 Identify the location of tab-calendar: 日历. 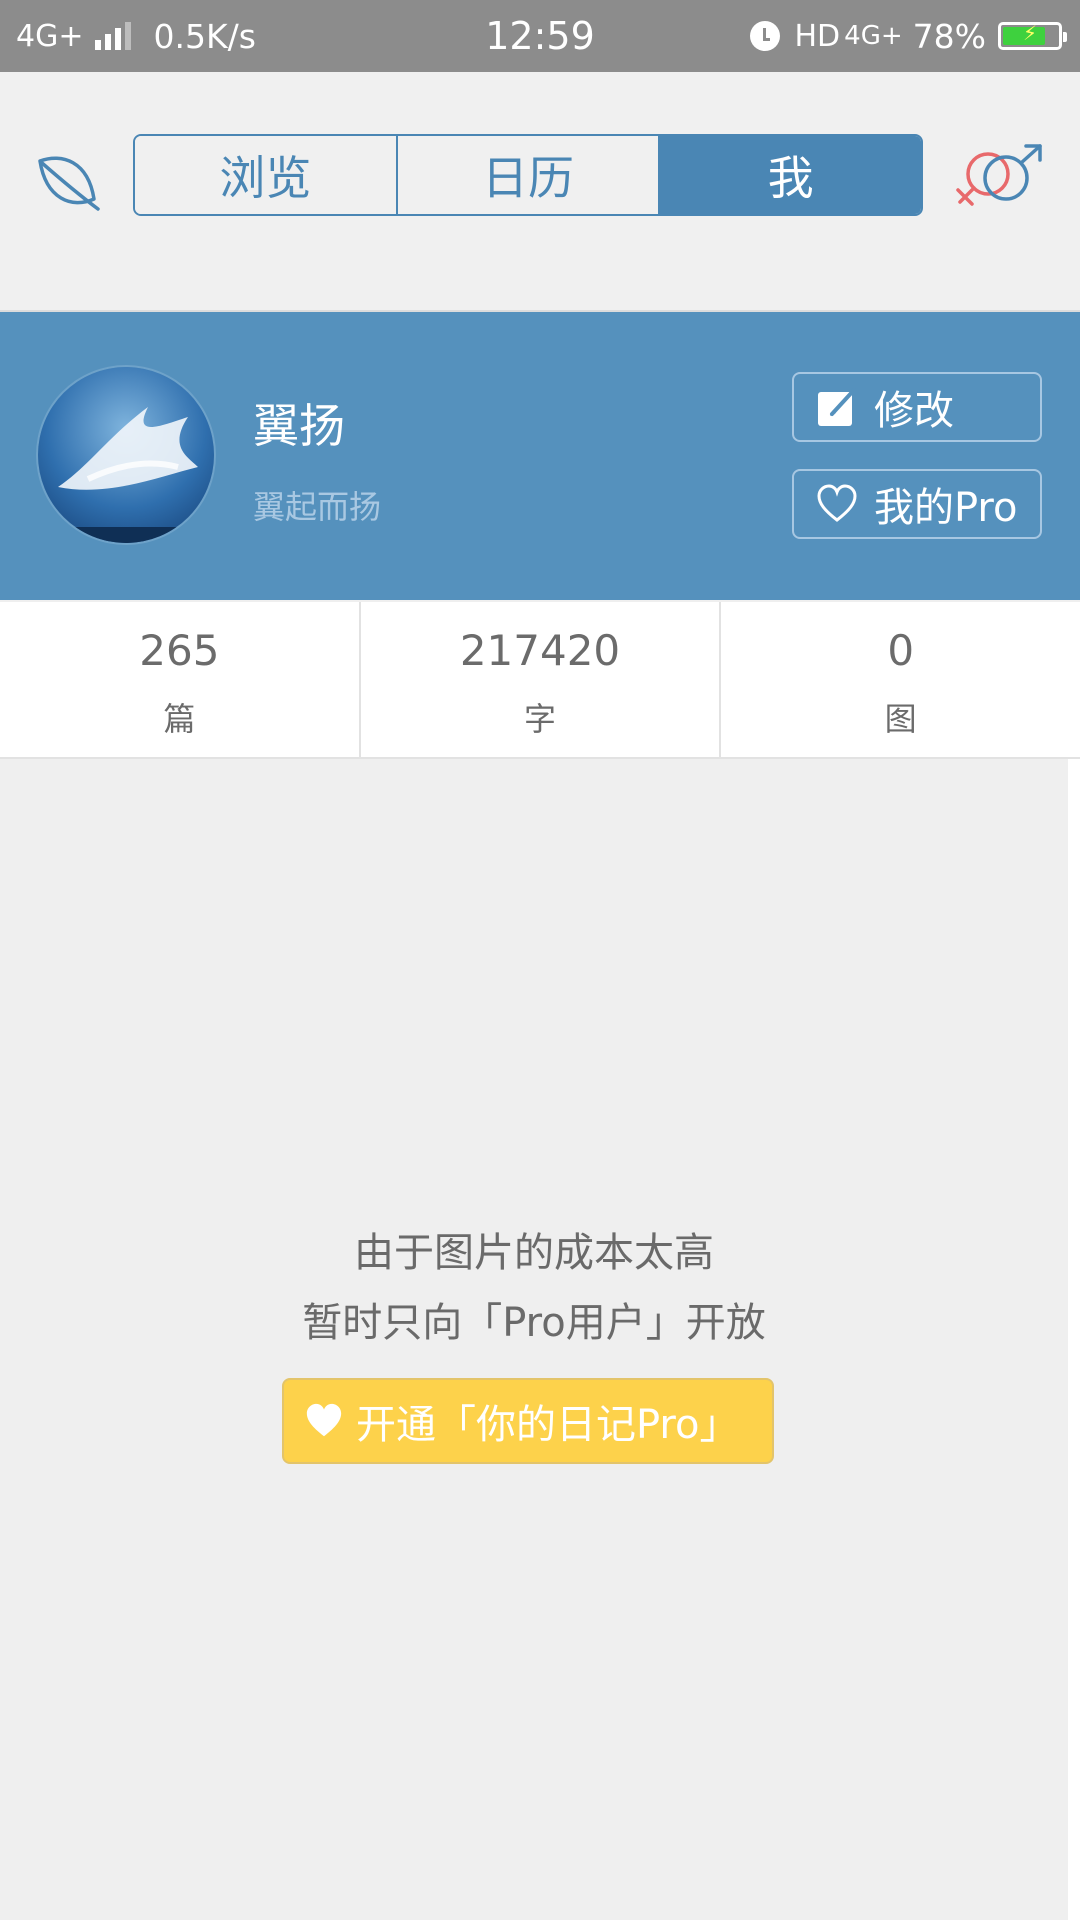
(527, 175).